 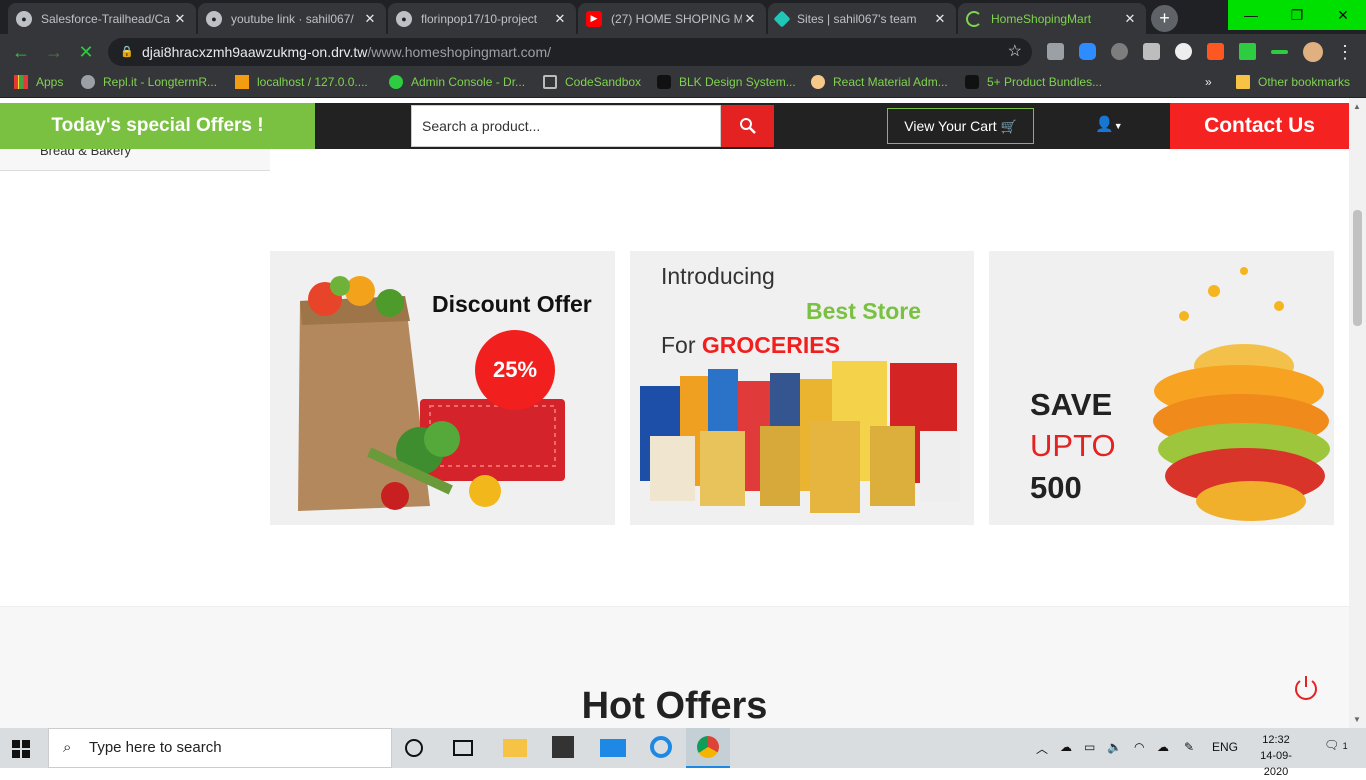 I want to click on language-indicator: ENG, so click(x=1225, y=747).